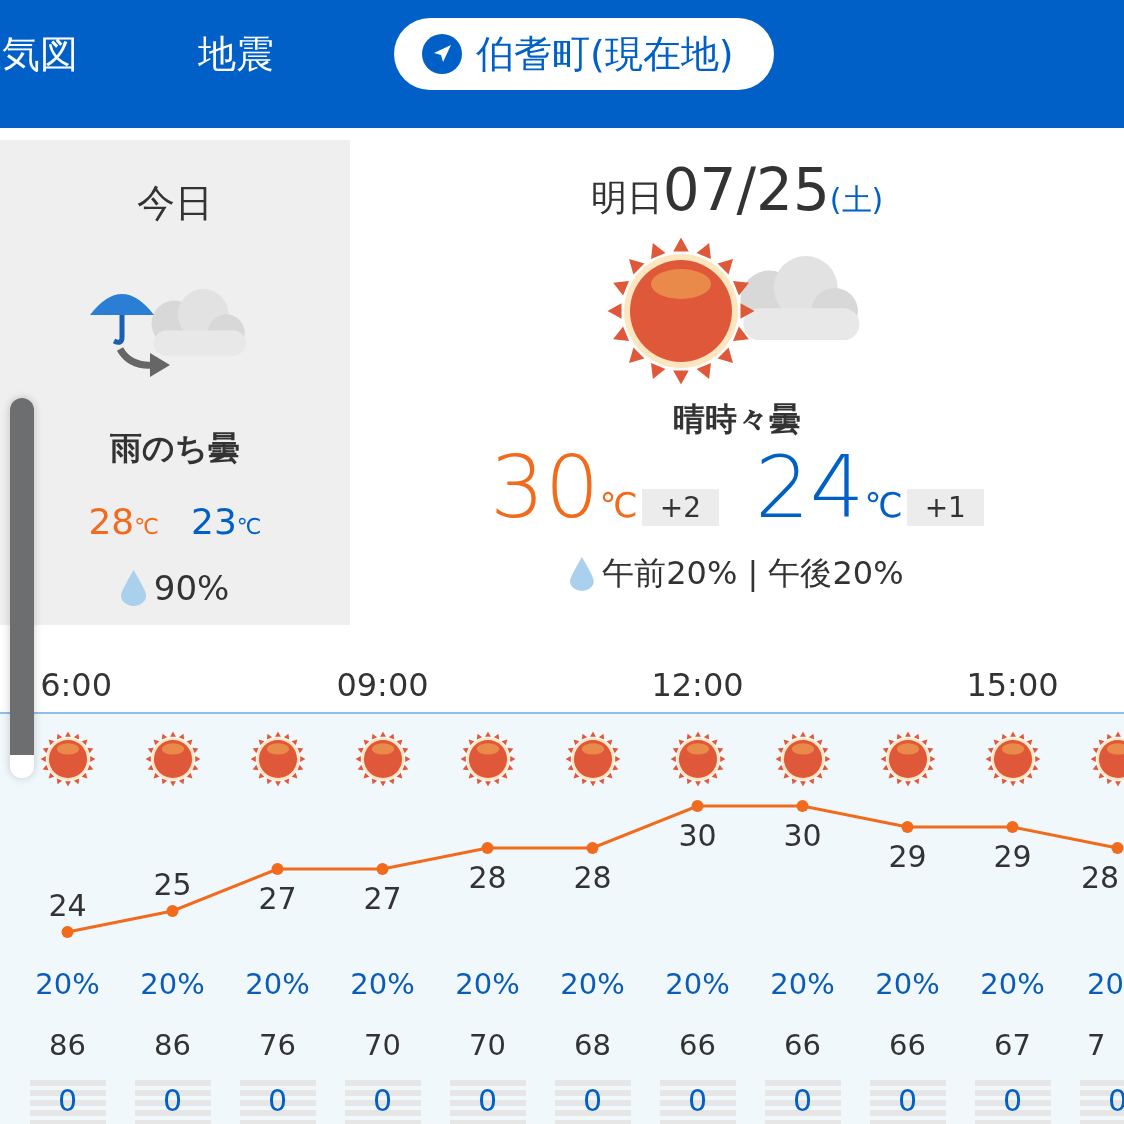 The height and width of the screenshot is (1124, 1124). What do you see at coordinates (584, 54) in the screenshot?
I see `tab: 伯耆町(現在地)` at bounding box center [584, 54].